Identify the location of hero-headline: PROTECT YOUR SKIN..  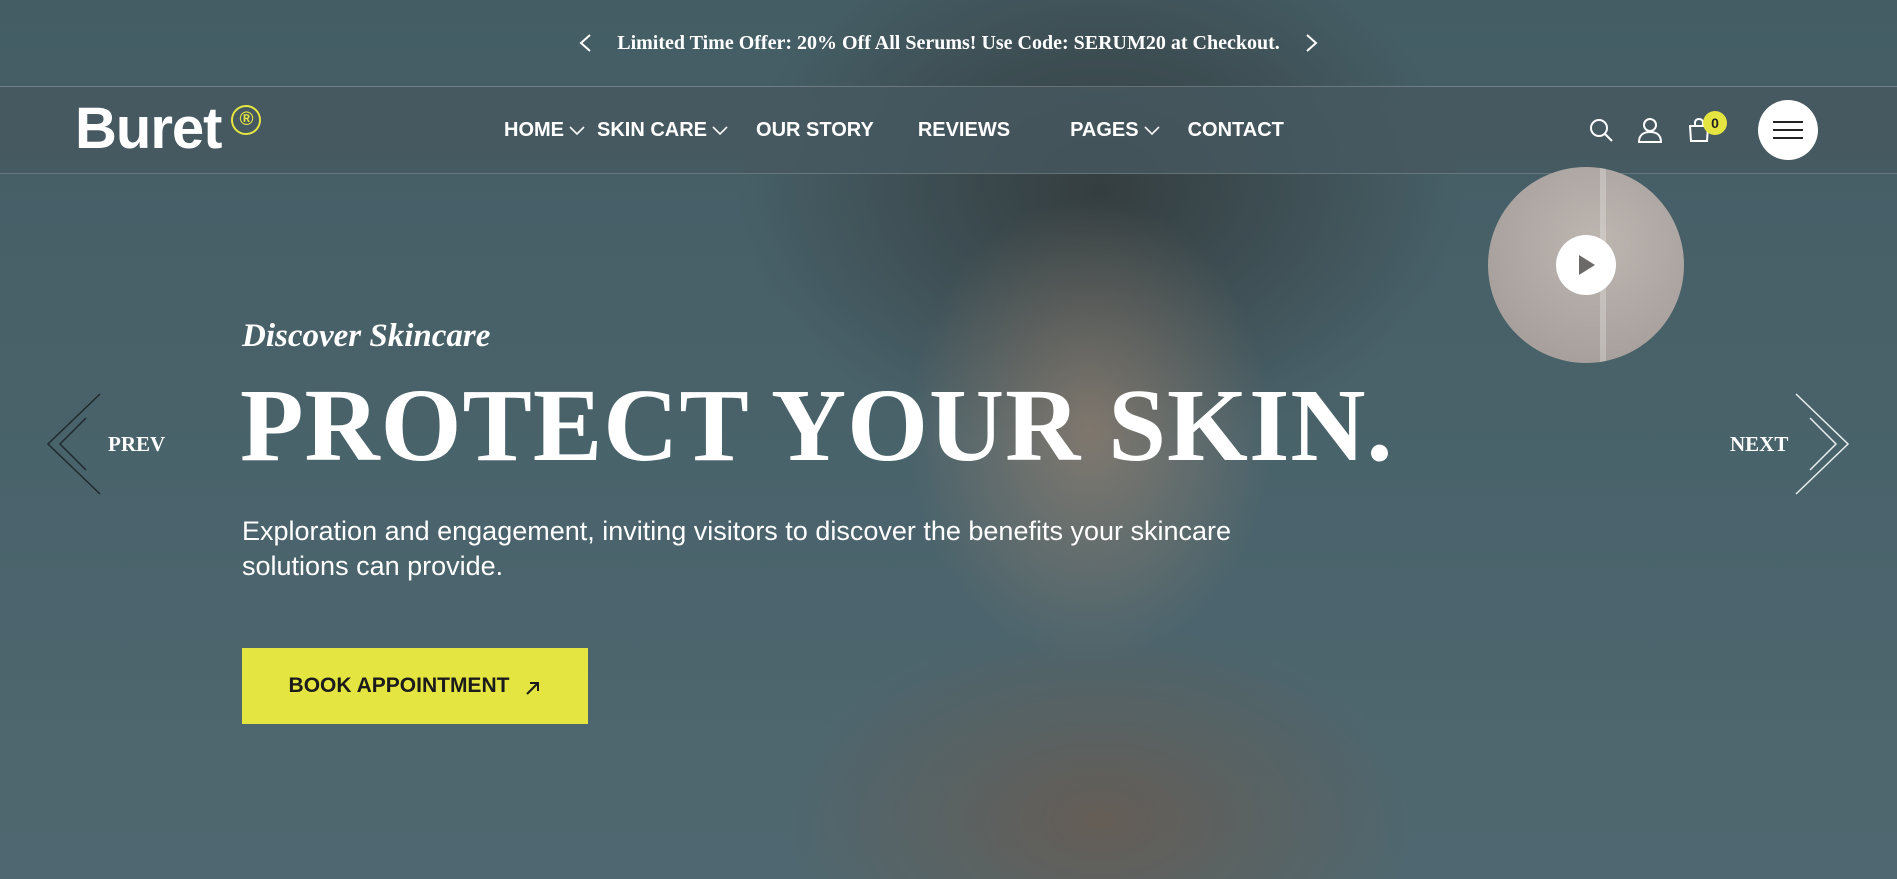
(817, 425).